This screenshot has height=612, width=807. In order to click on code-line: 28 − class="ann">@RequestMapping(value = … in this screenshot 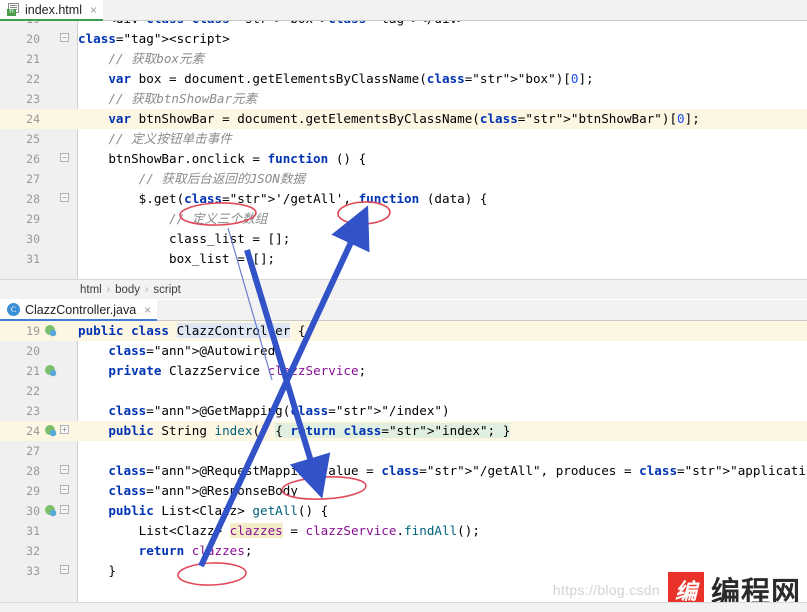, I will do `click(403, 471)`.